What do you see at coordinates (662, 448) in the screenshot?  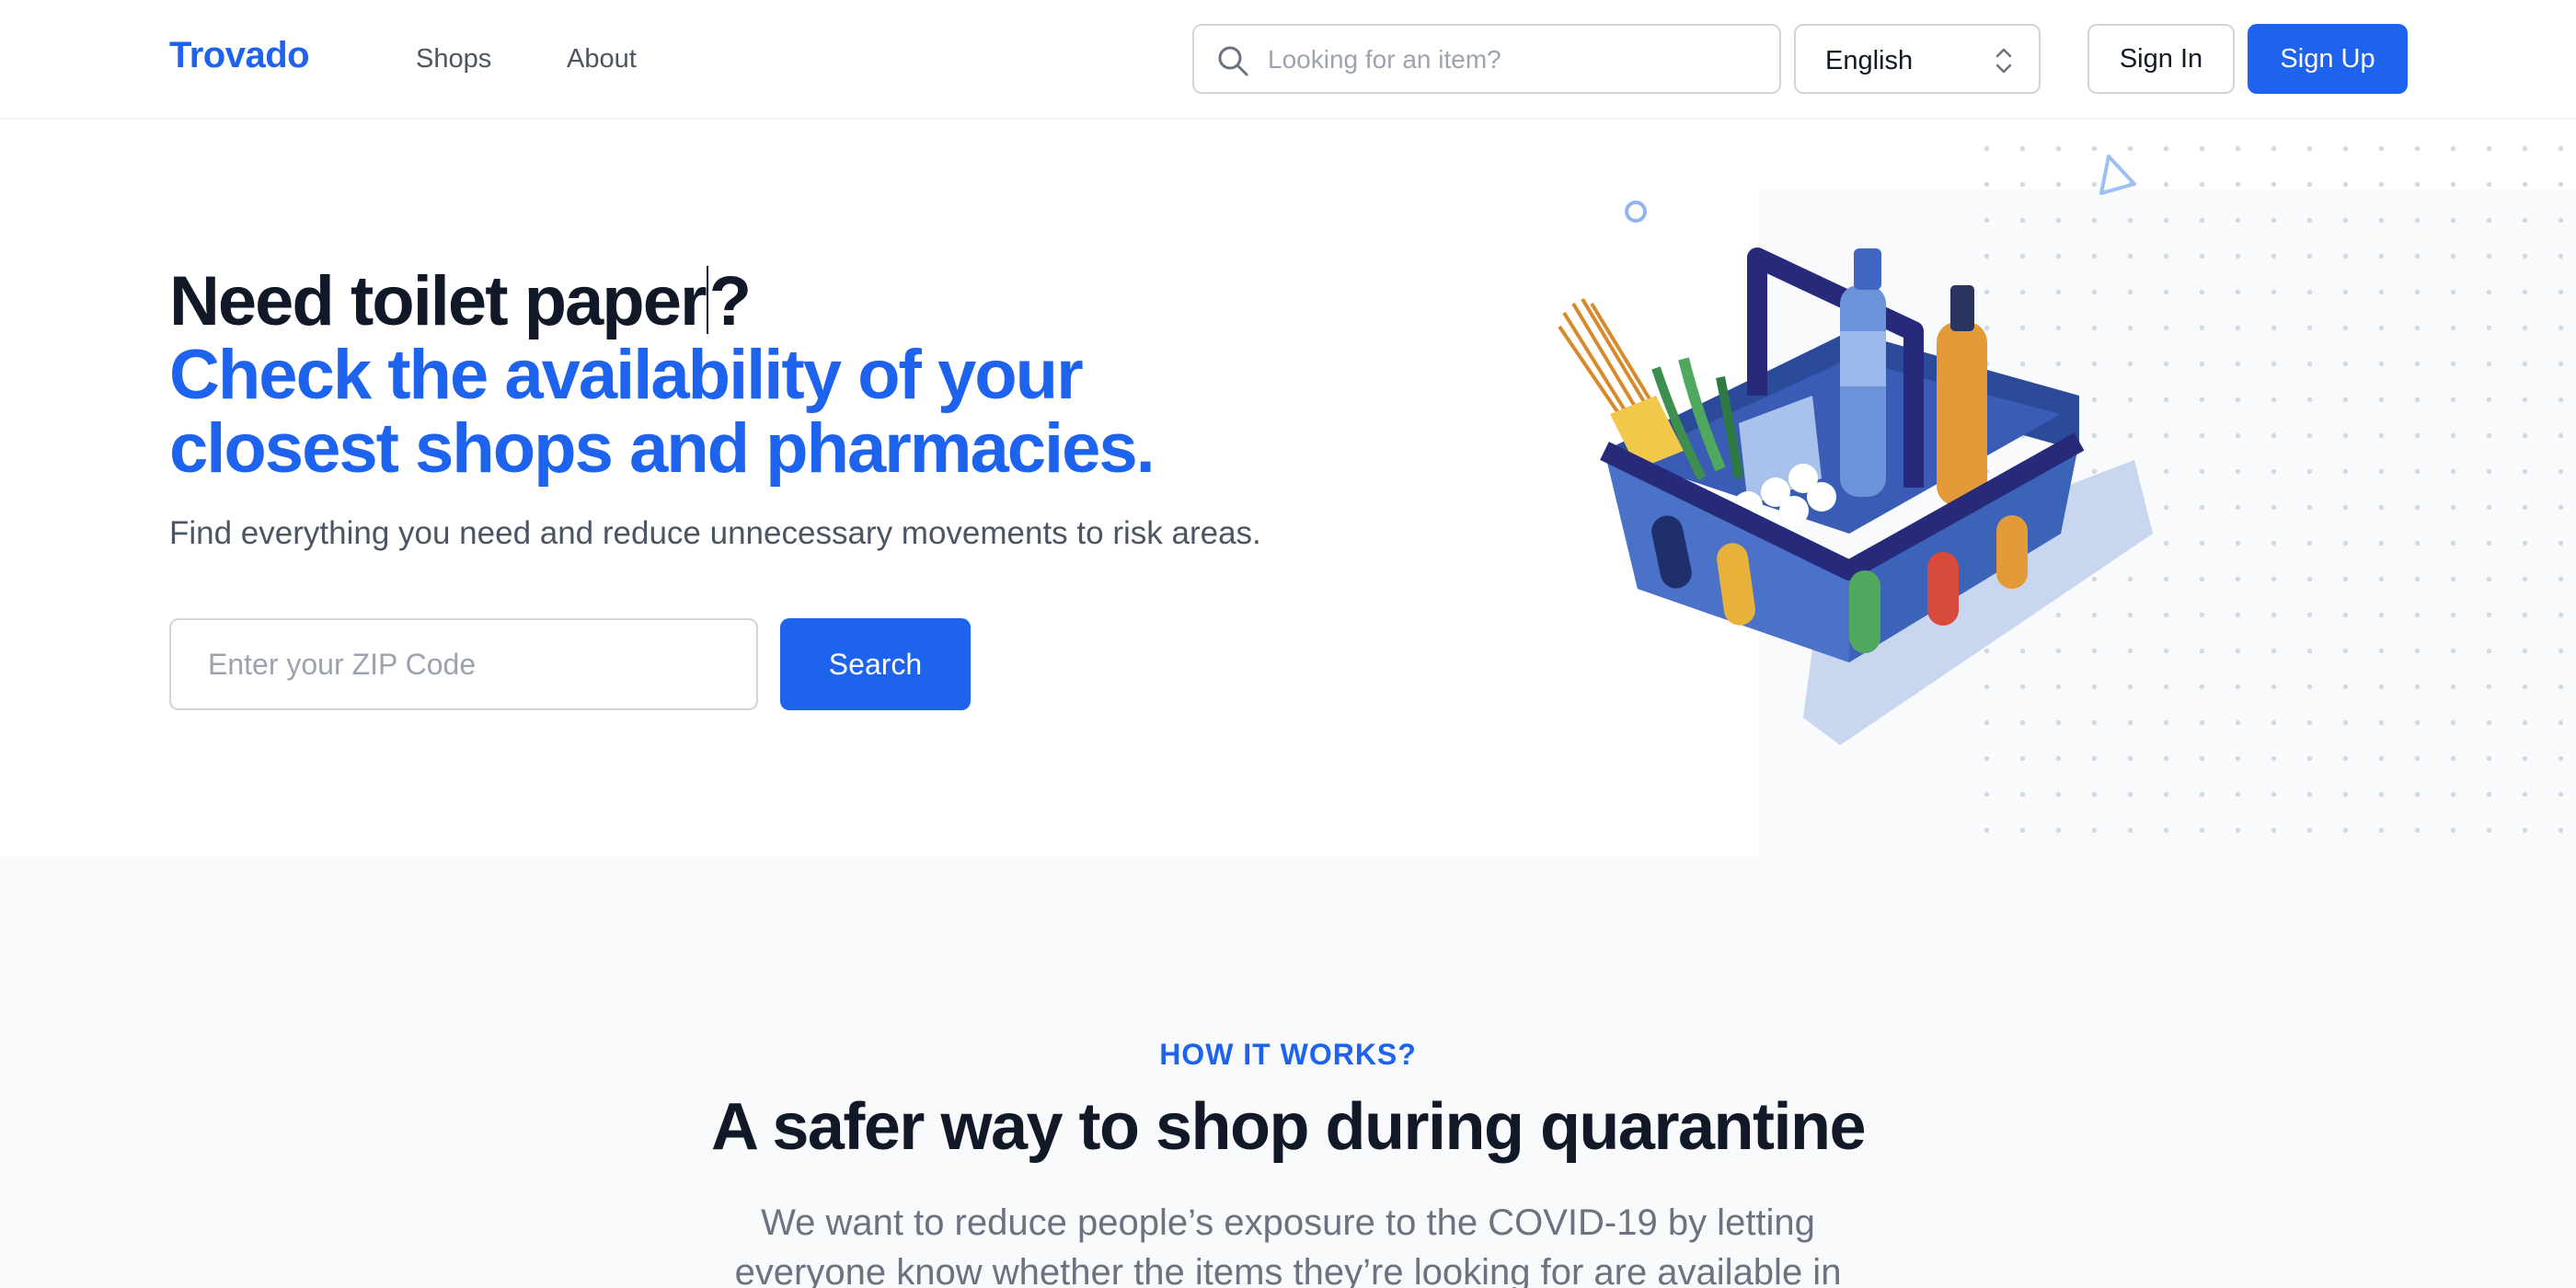 I see `hero-title-line-3: closest shops and pharmacies.` at bounding box center [662, 448].